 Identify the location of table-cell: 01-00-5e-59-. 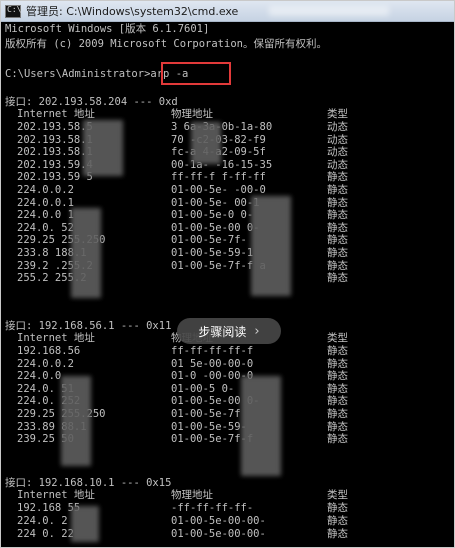
(209, 426).